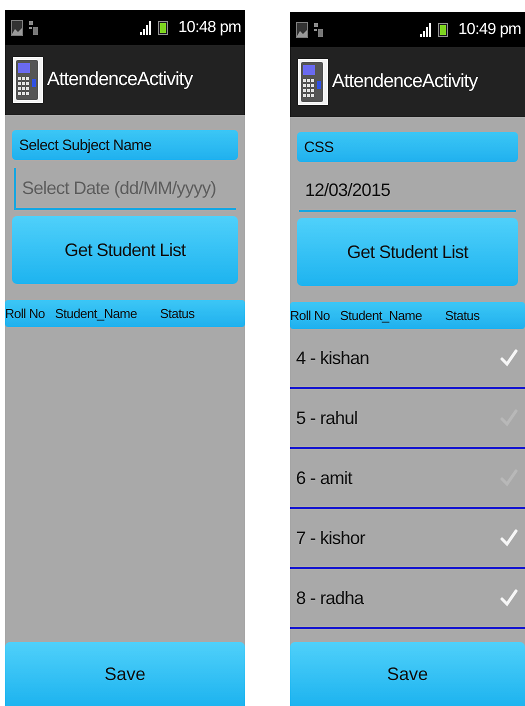 This screenshot has height=706, width=525. I want to click on student-row: 8 - radha, so click(407, 599).